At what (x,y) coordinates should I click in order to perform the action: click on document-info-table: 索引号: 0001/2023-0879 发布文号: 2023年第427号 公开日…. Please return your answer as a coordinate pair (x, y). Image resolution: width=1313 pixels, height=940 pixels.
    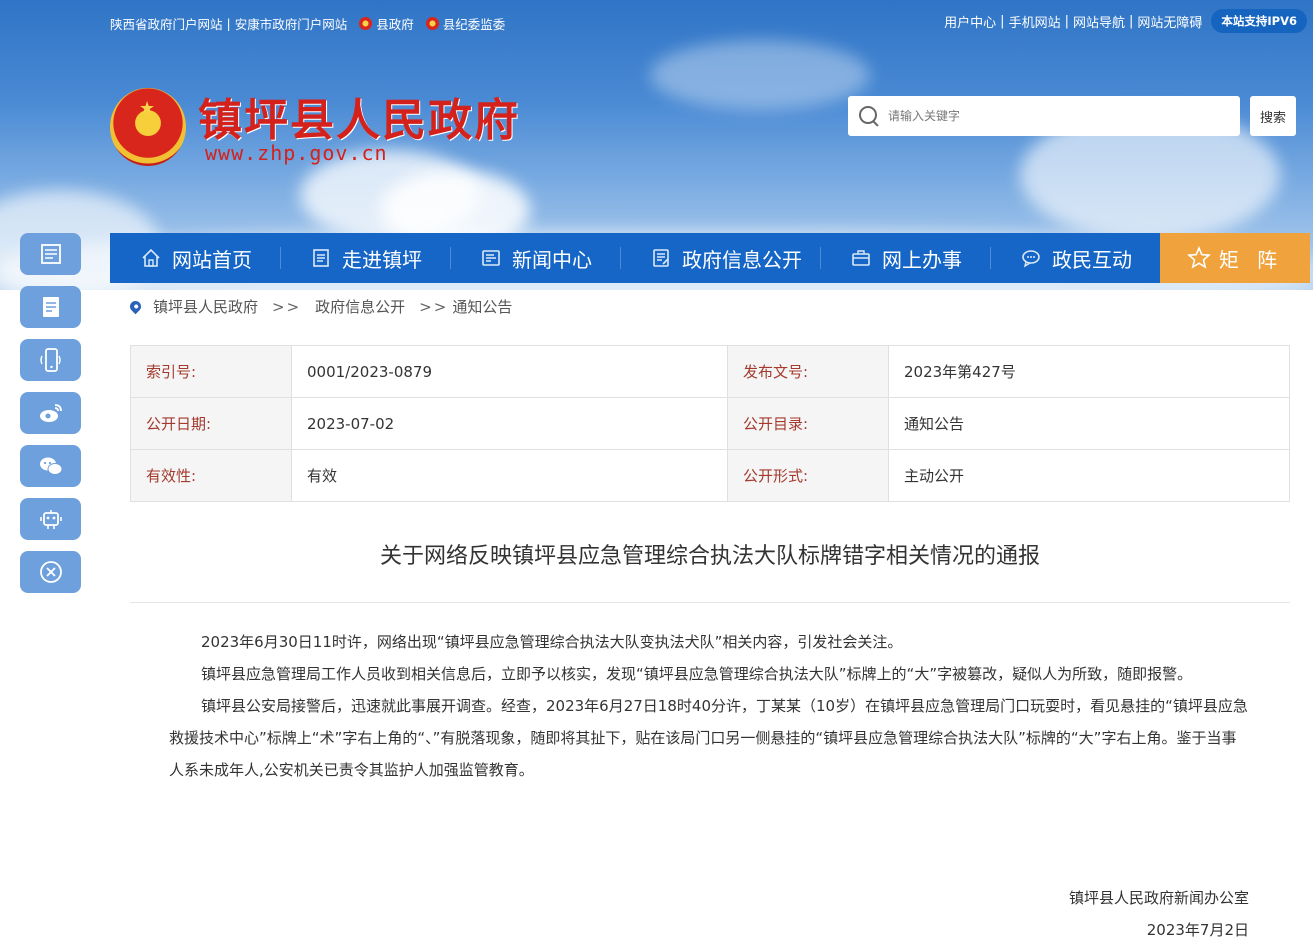
    Looking at the image, I should click on (710, 423).